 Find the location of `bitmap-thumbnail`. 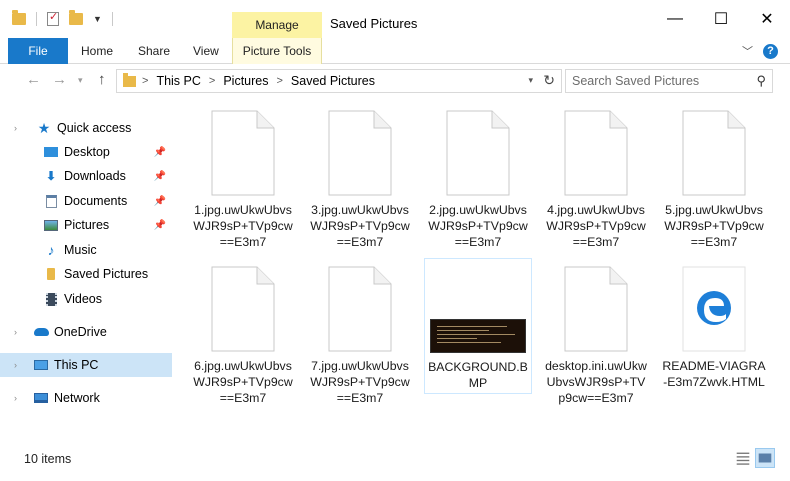

bitmap-thumbnail is located at coordinates (478, 336).